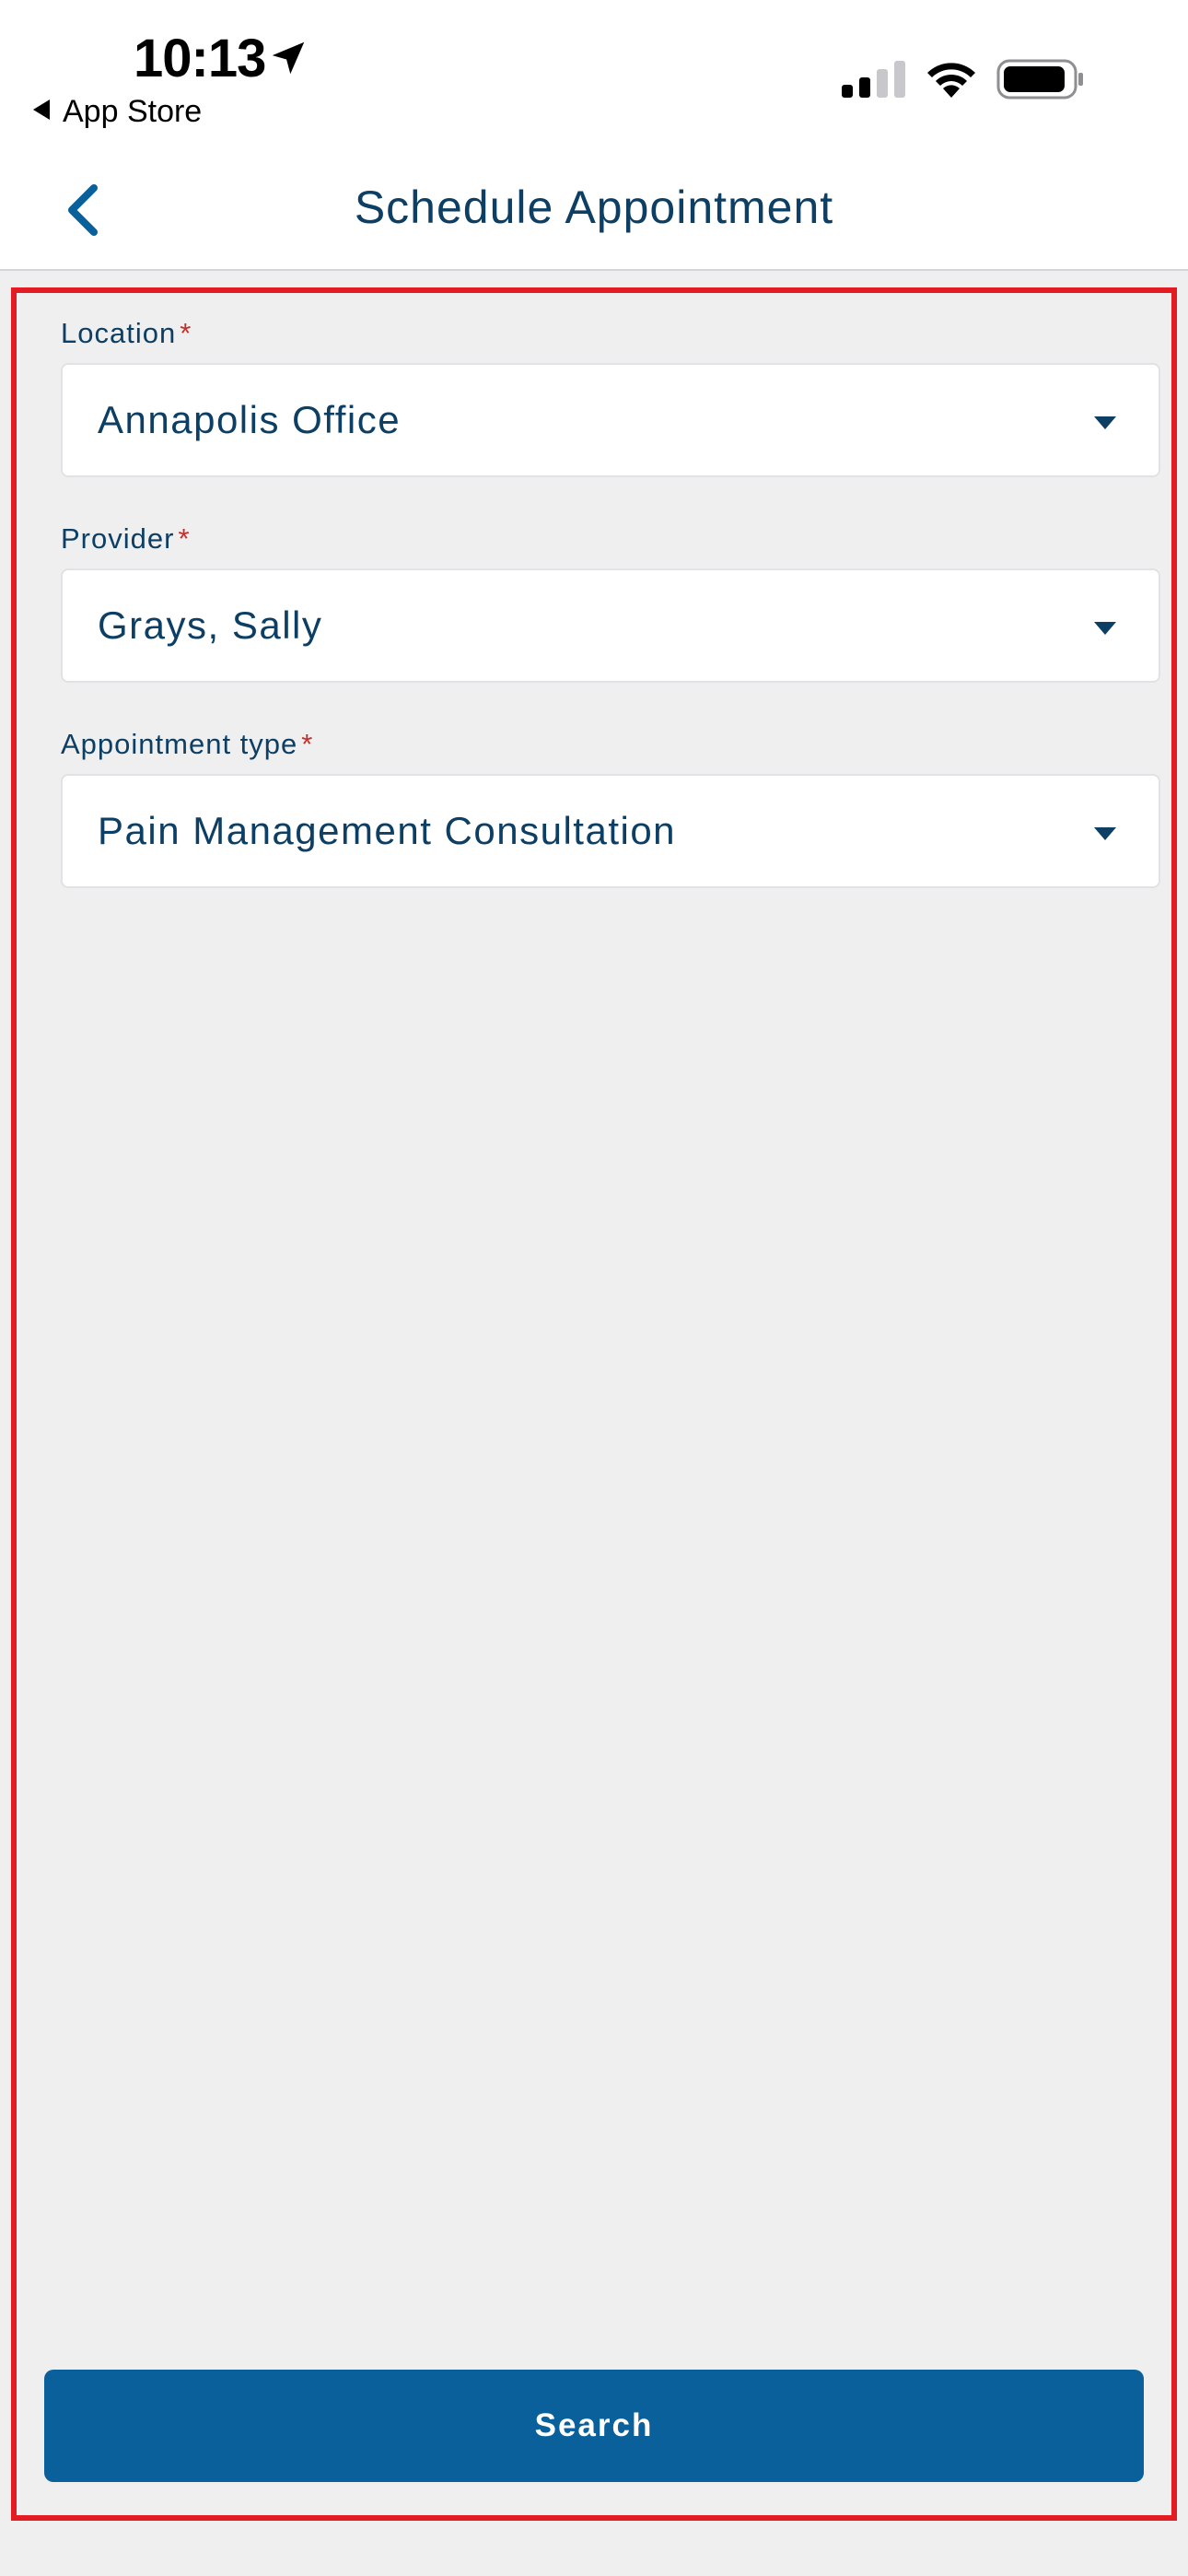 Image resolution: width=1188 pixels, height=2576 pixels. What do you see at coordinates (610, 420) in the screenshot?
I see `location-select: Annapolis Office` at bounding box center [610, 420].